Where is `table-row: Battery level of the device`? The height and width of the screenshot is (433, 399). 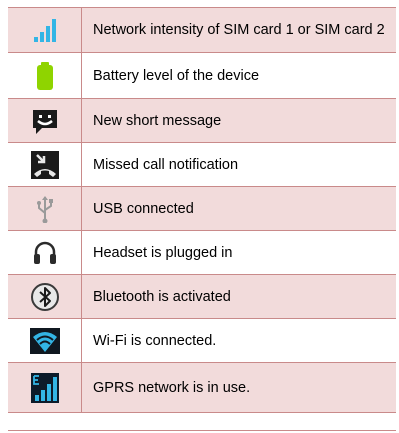 table-row: Battery level of the device is located at coordinates (202, 75).